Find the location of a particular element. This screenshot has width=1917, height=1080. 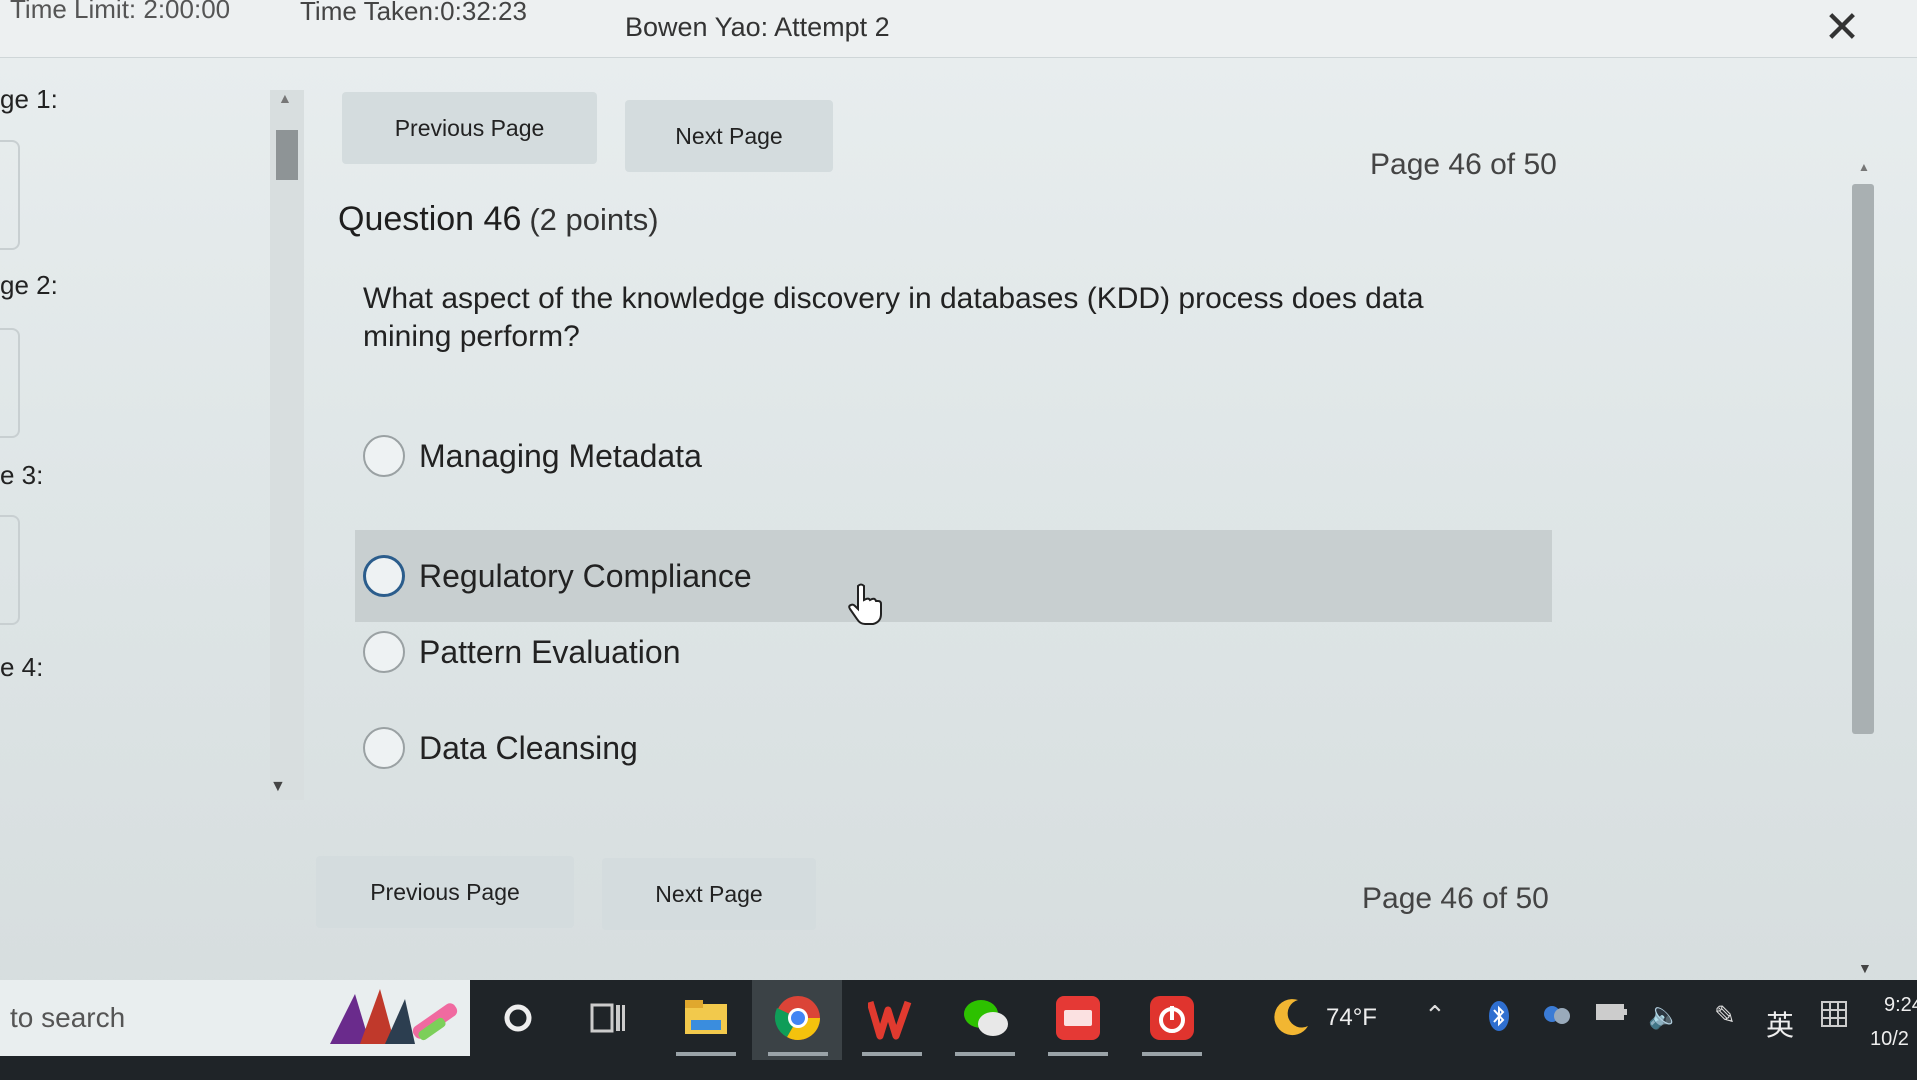

previous-page-button-bottom: Previous Page is located at coordinates (445, 892).